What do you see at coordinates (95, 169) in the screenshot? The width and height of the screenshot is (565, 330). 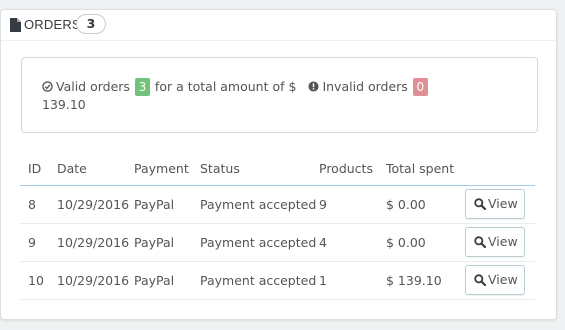 I see `column-header-date: Date` at bounding box center [95, 169].